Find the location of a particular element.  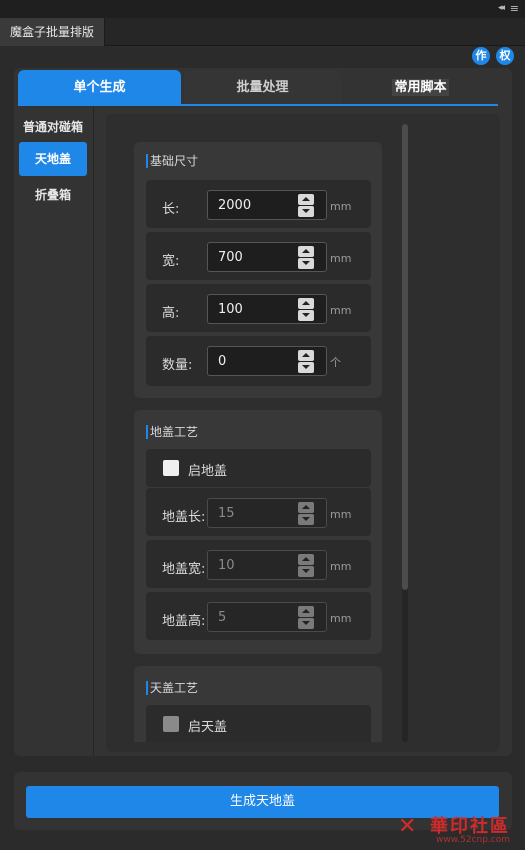

panel-tab: 魔盒子批量排版 is located at coordinates (53, 32).